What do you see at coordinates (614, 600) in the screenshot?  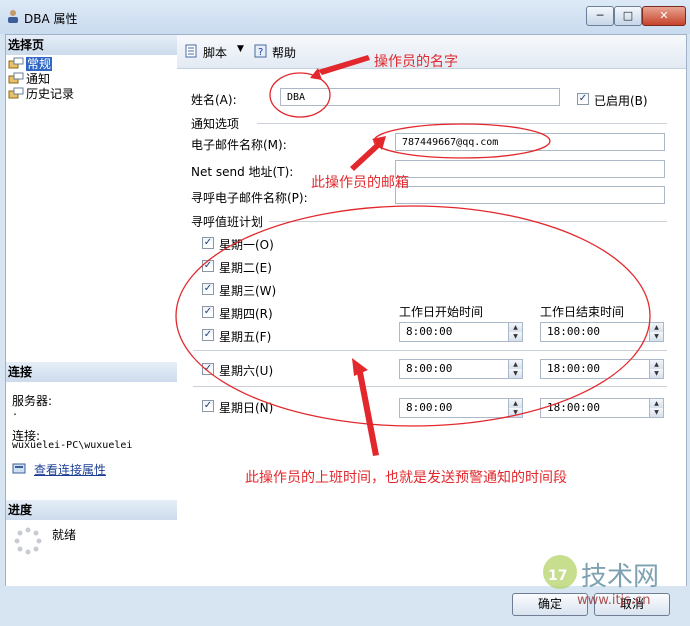 I see `watermark-url: www.itjs.cn` at bounding box center [614, 600].